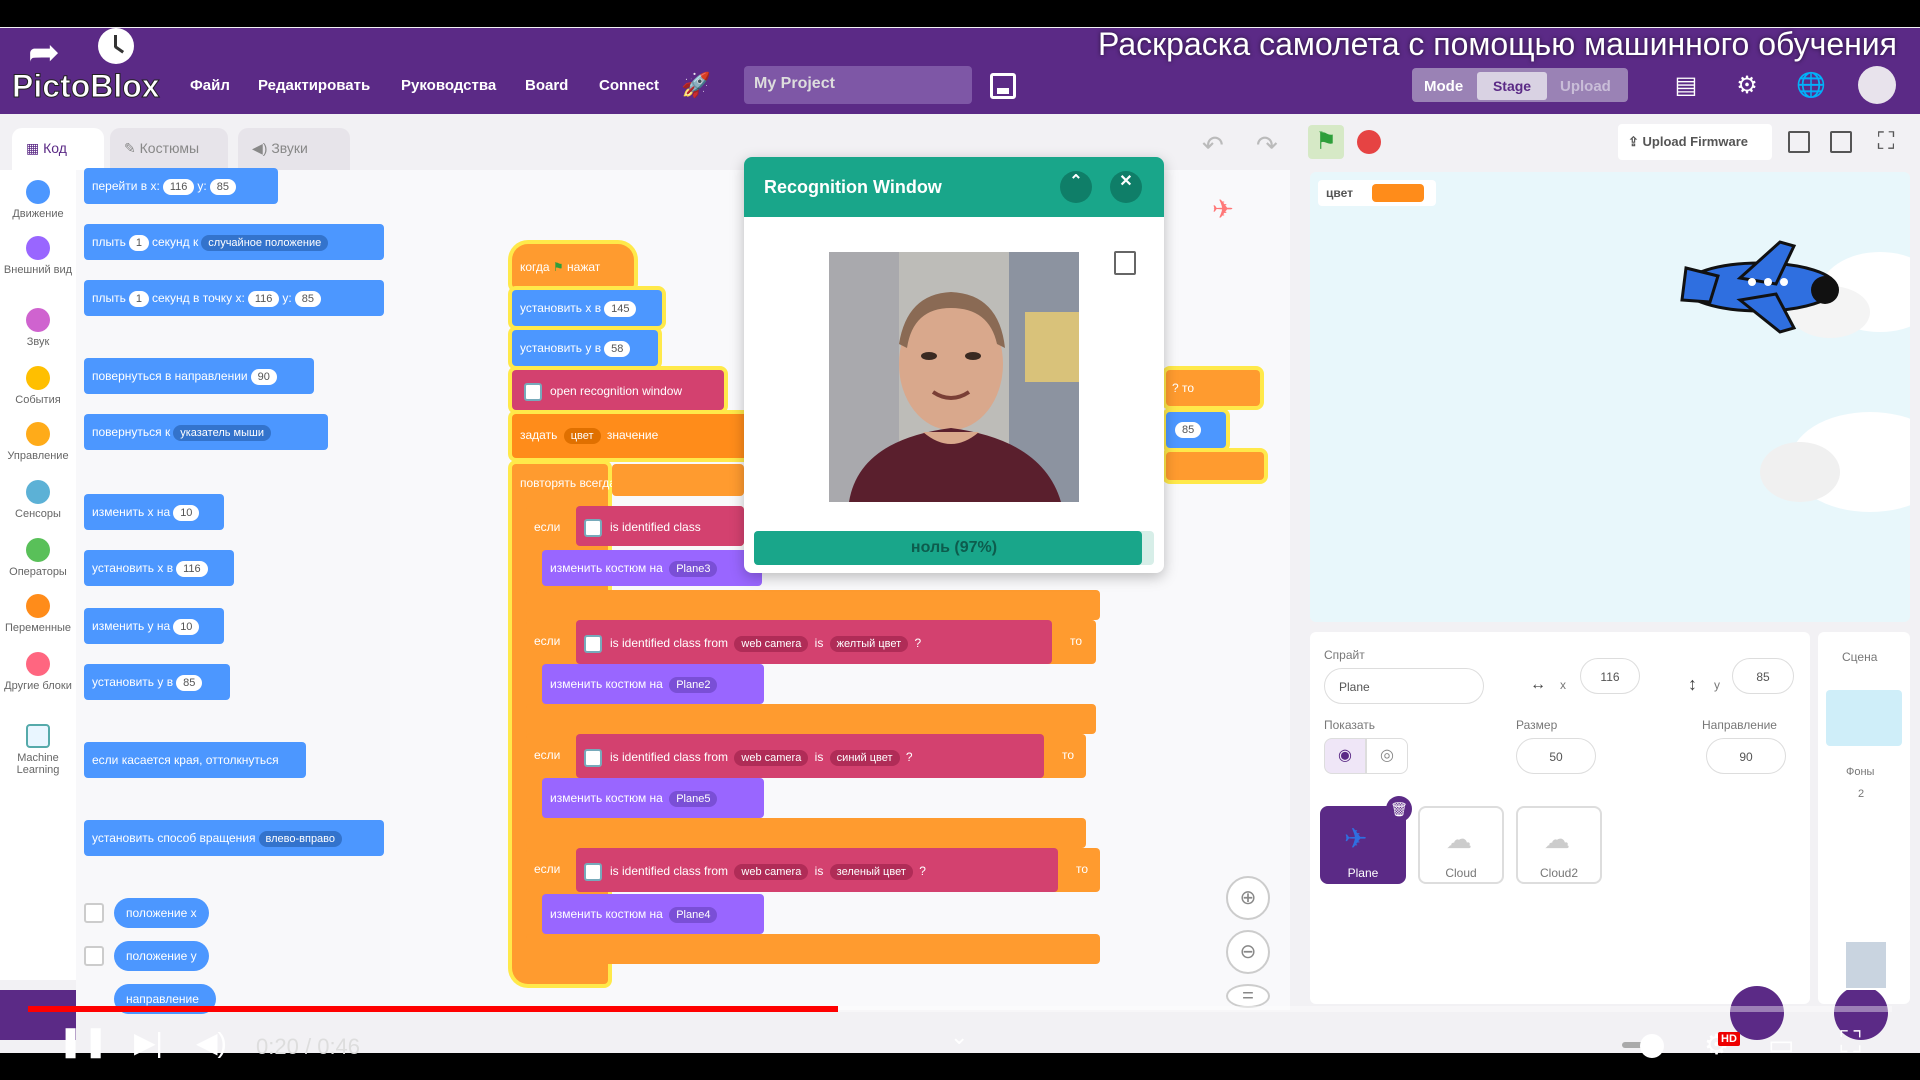 The width and height of the screenshot is (1920, 1080). What do you see at coordinates (1003, 86) in the screenshot?
I see `save-icon` at bounding box center [1003, 86].